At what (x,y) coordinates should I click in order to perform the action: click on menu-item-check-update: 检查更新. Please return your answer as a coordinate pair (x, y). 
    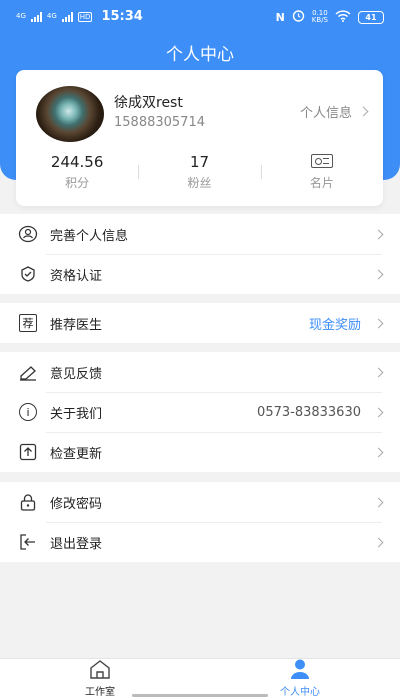
    Looking at the image, I should click on (200, 452).